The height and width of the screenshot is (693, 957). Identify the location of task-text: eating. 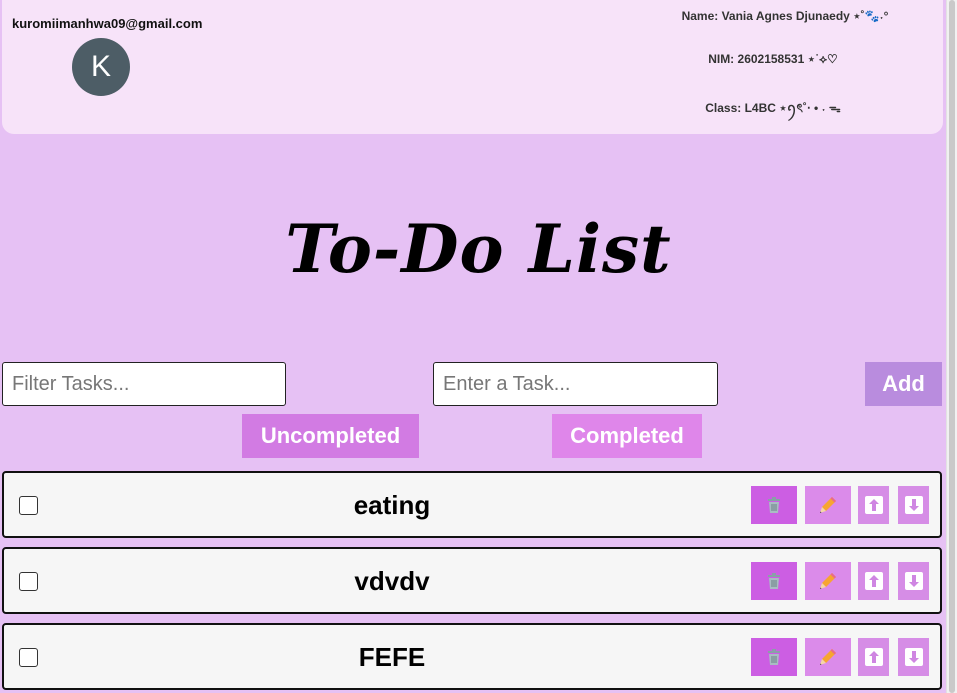
(392, 505).